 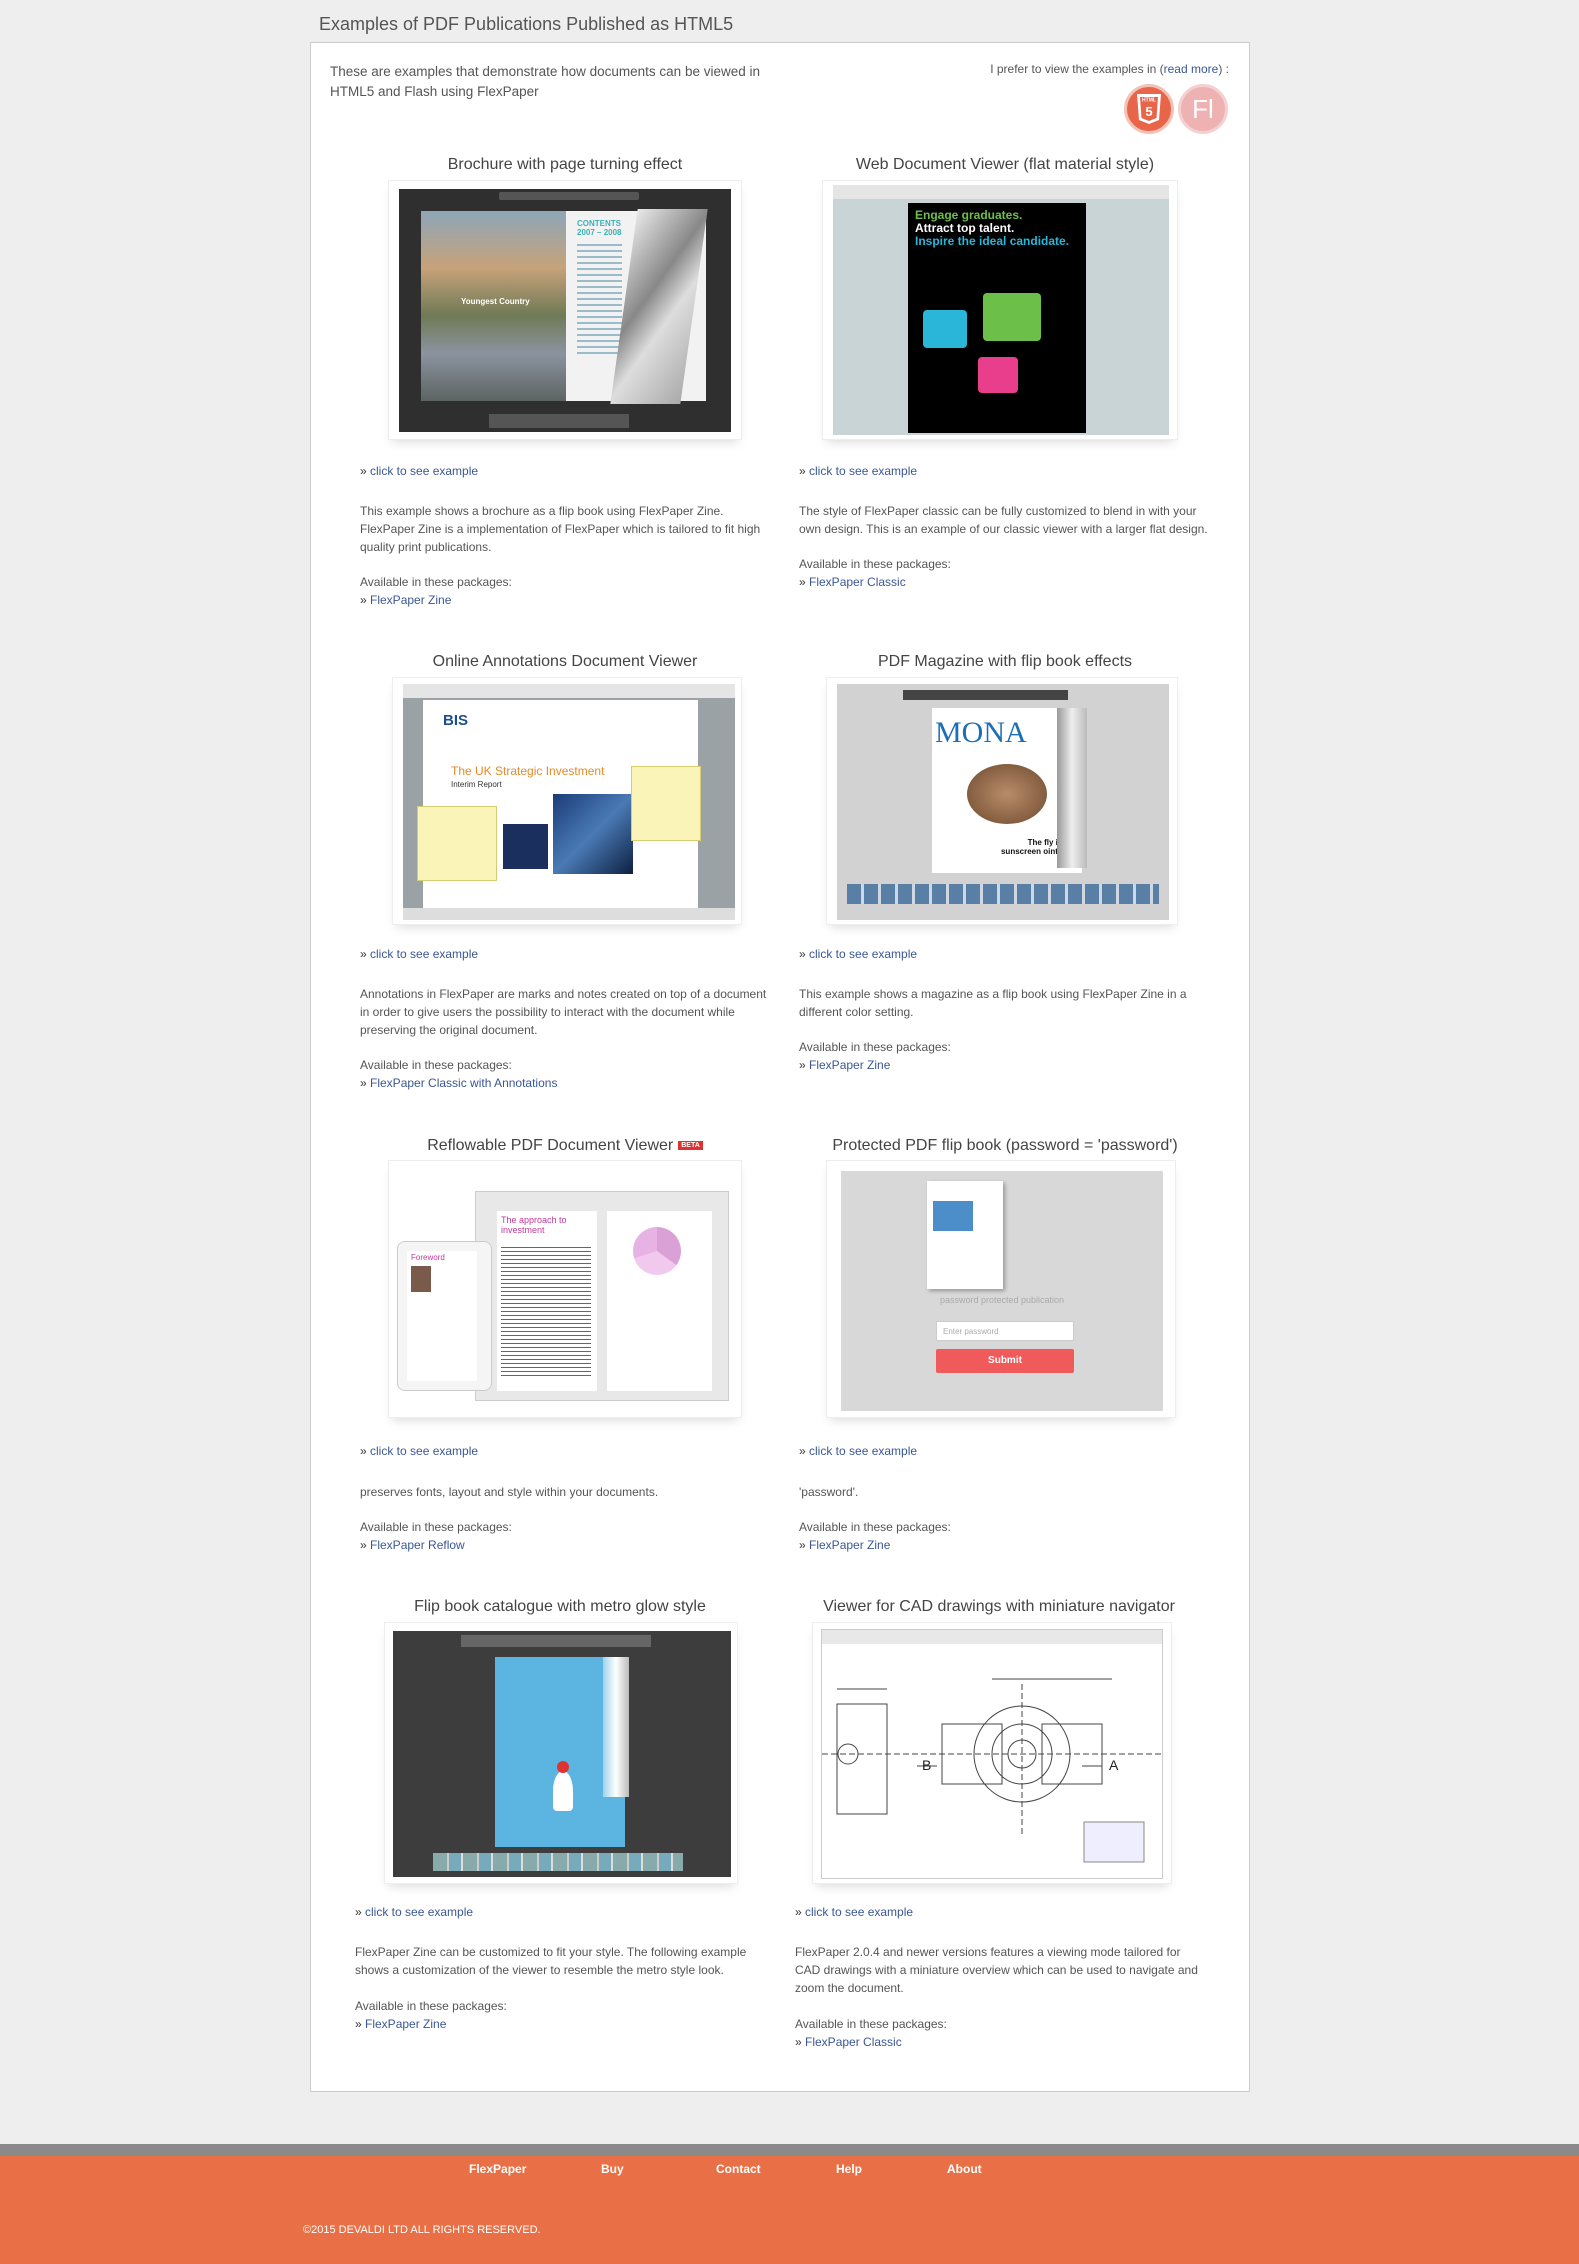 I want to click on example-avail-web-viewer: Available in these packages:, so click(x=875, y=564).